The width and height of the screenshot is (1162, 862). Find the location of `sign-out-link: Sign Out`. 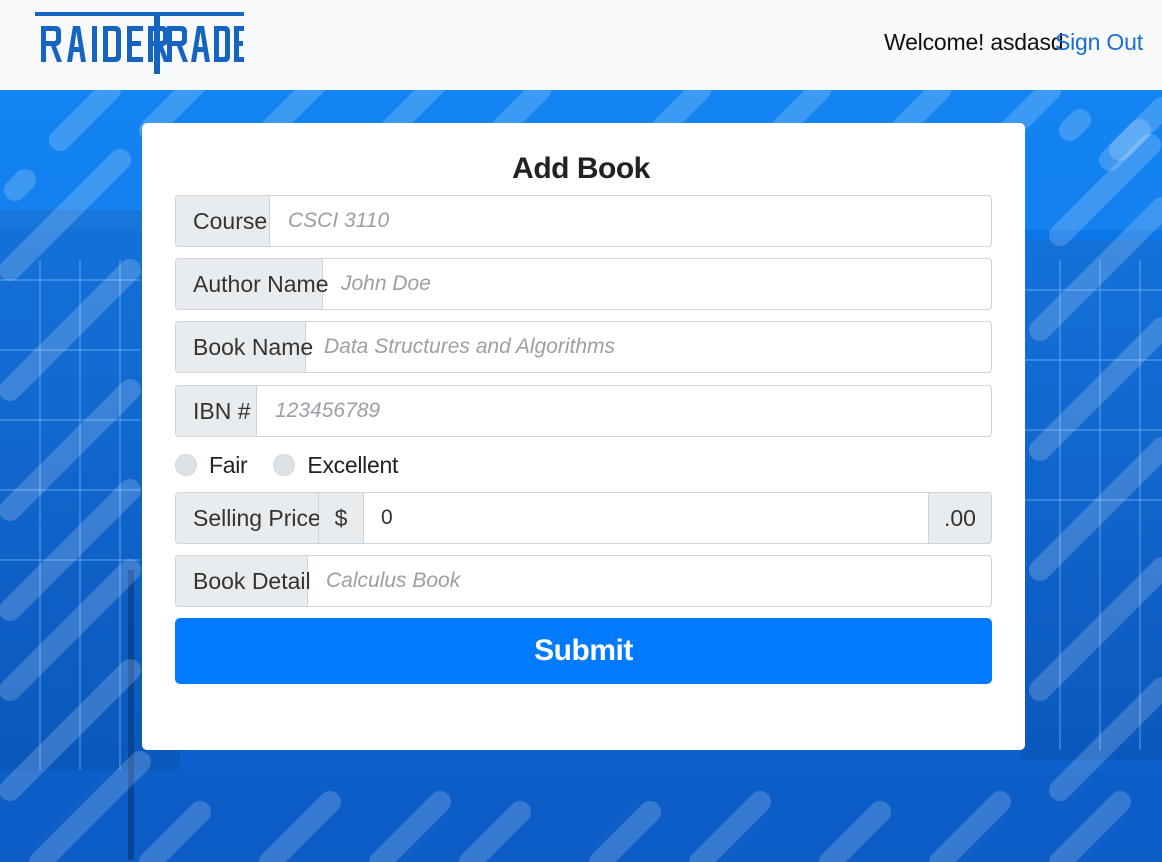

sign-out-link: Sign Out is located at coordinates (1099, 42).